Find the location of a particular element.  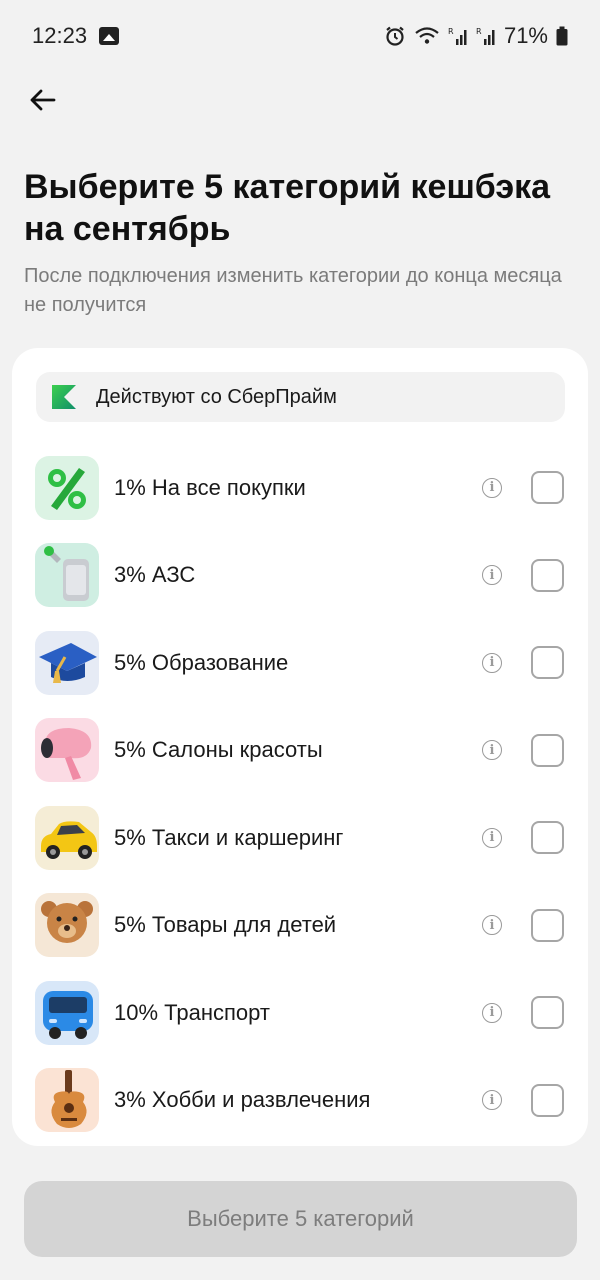

category-label: 10% Транспорт is located at coordinates (192, 1012).